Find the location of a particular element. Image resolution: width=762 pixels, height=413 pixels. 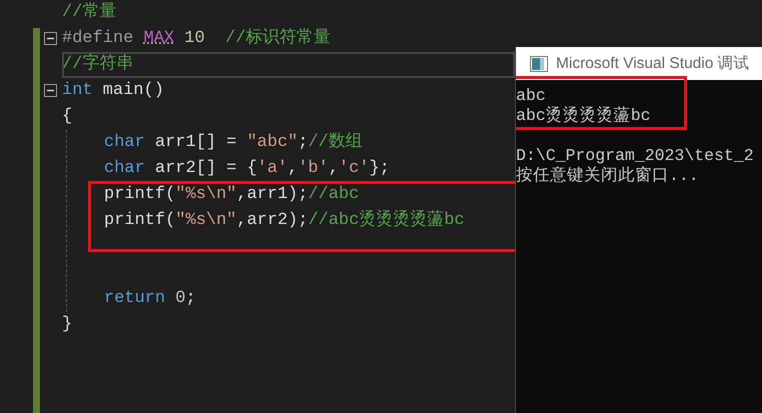

code-line: char arr1[] = "abc";//数组 is located at coordinates (233, 143).